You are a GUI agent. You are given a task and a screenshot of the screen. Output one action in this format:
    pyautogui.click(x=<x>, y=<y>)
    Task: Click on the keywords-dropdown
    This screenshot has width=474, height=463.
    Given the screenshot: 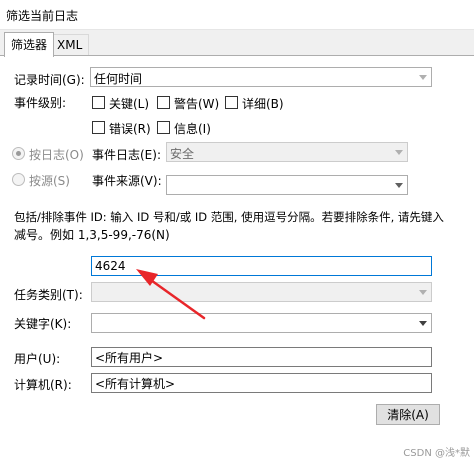 What is the action you would take?
    pyautogui.click(x=261, y=323)
    